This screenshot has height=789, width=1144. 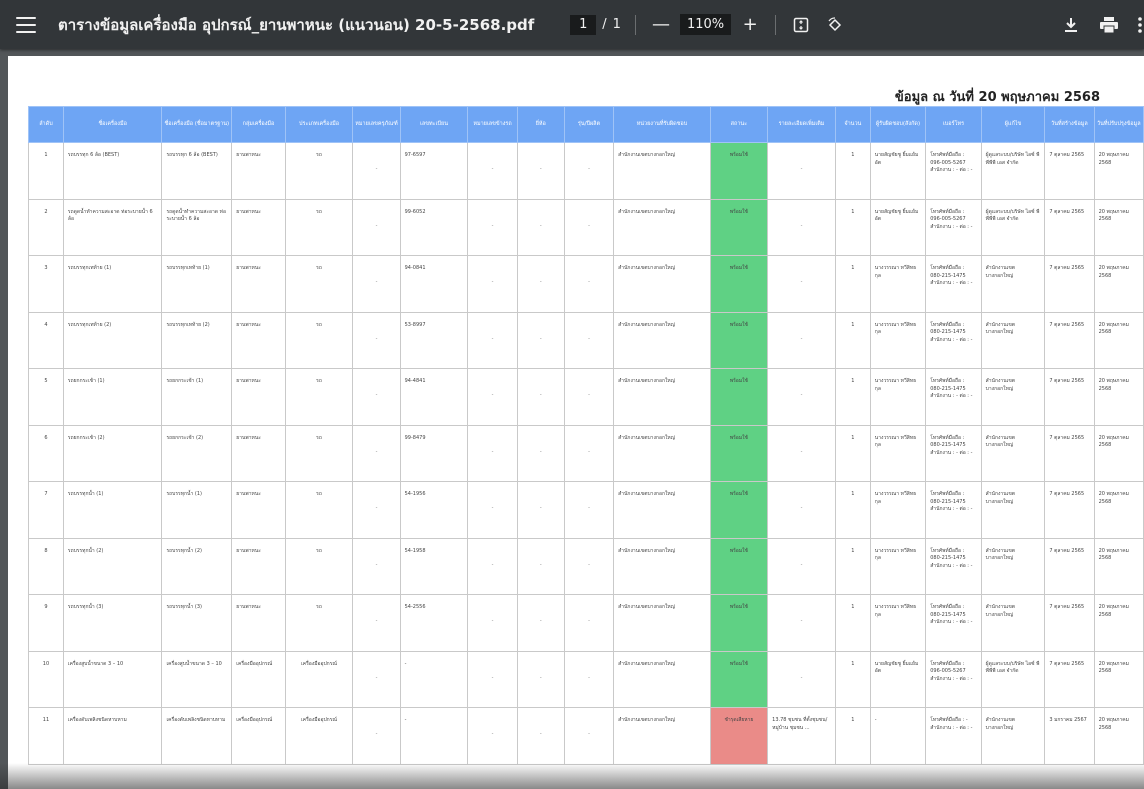 I want to click on cell-std-name: รถบรรทุกน้ำ (3), so click(x=197, y=623).